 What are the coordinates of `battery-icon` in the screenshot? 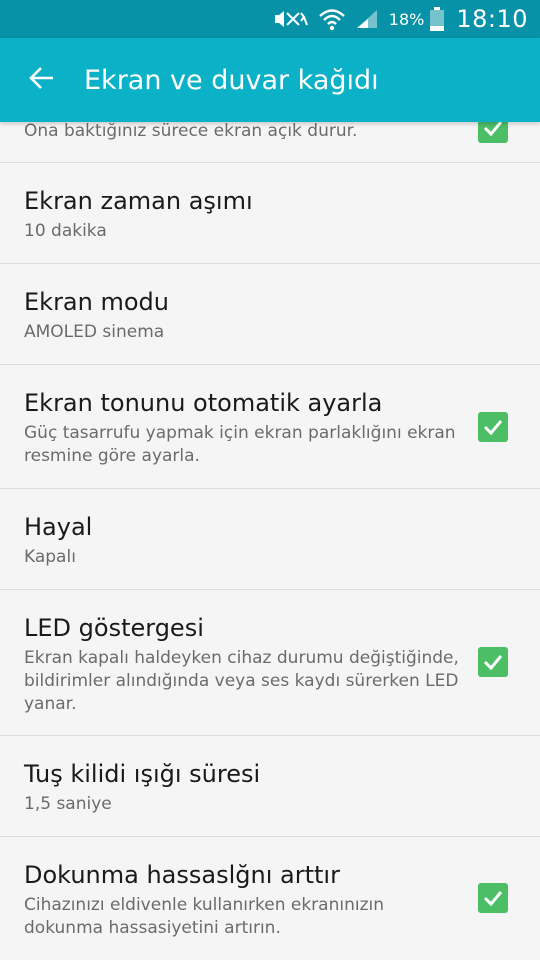 It's located at (437, 19).